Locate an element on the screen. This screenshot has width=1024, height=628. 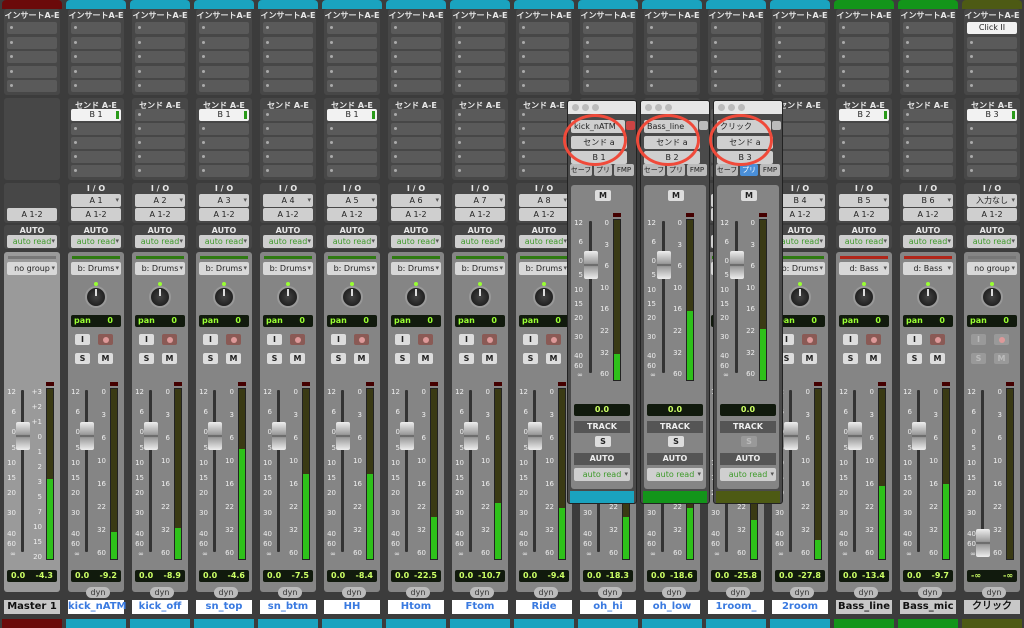
track-name: kick_nATM is located at coordinates (97, 607).